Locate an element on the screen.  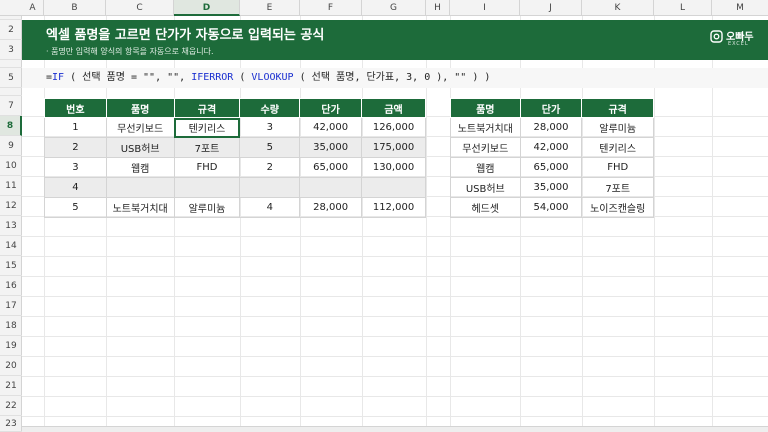
table-row: 4 is located at coordinates (235, 187).